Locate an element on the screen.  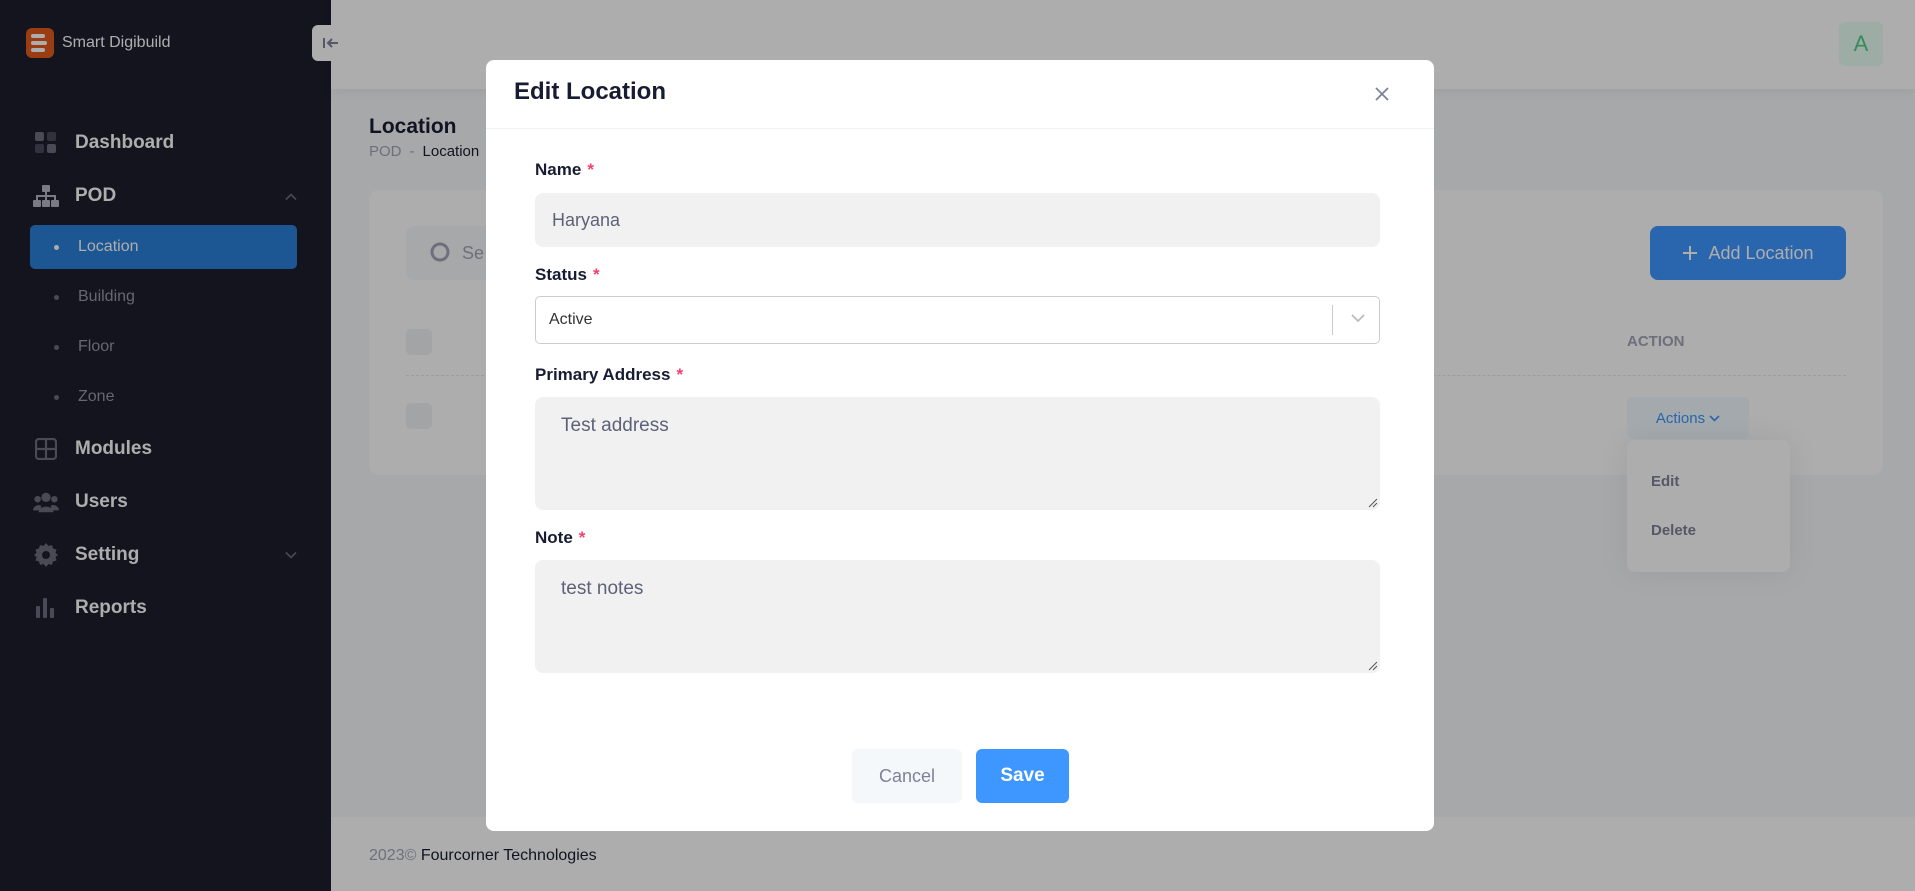
cancel-button: Cancel is located at coordinates (907, 776).